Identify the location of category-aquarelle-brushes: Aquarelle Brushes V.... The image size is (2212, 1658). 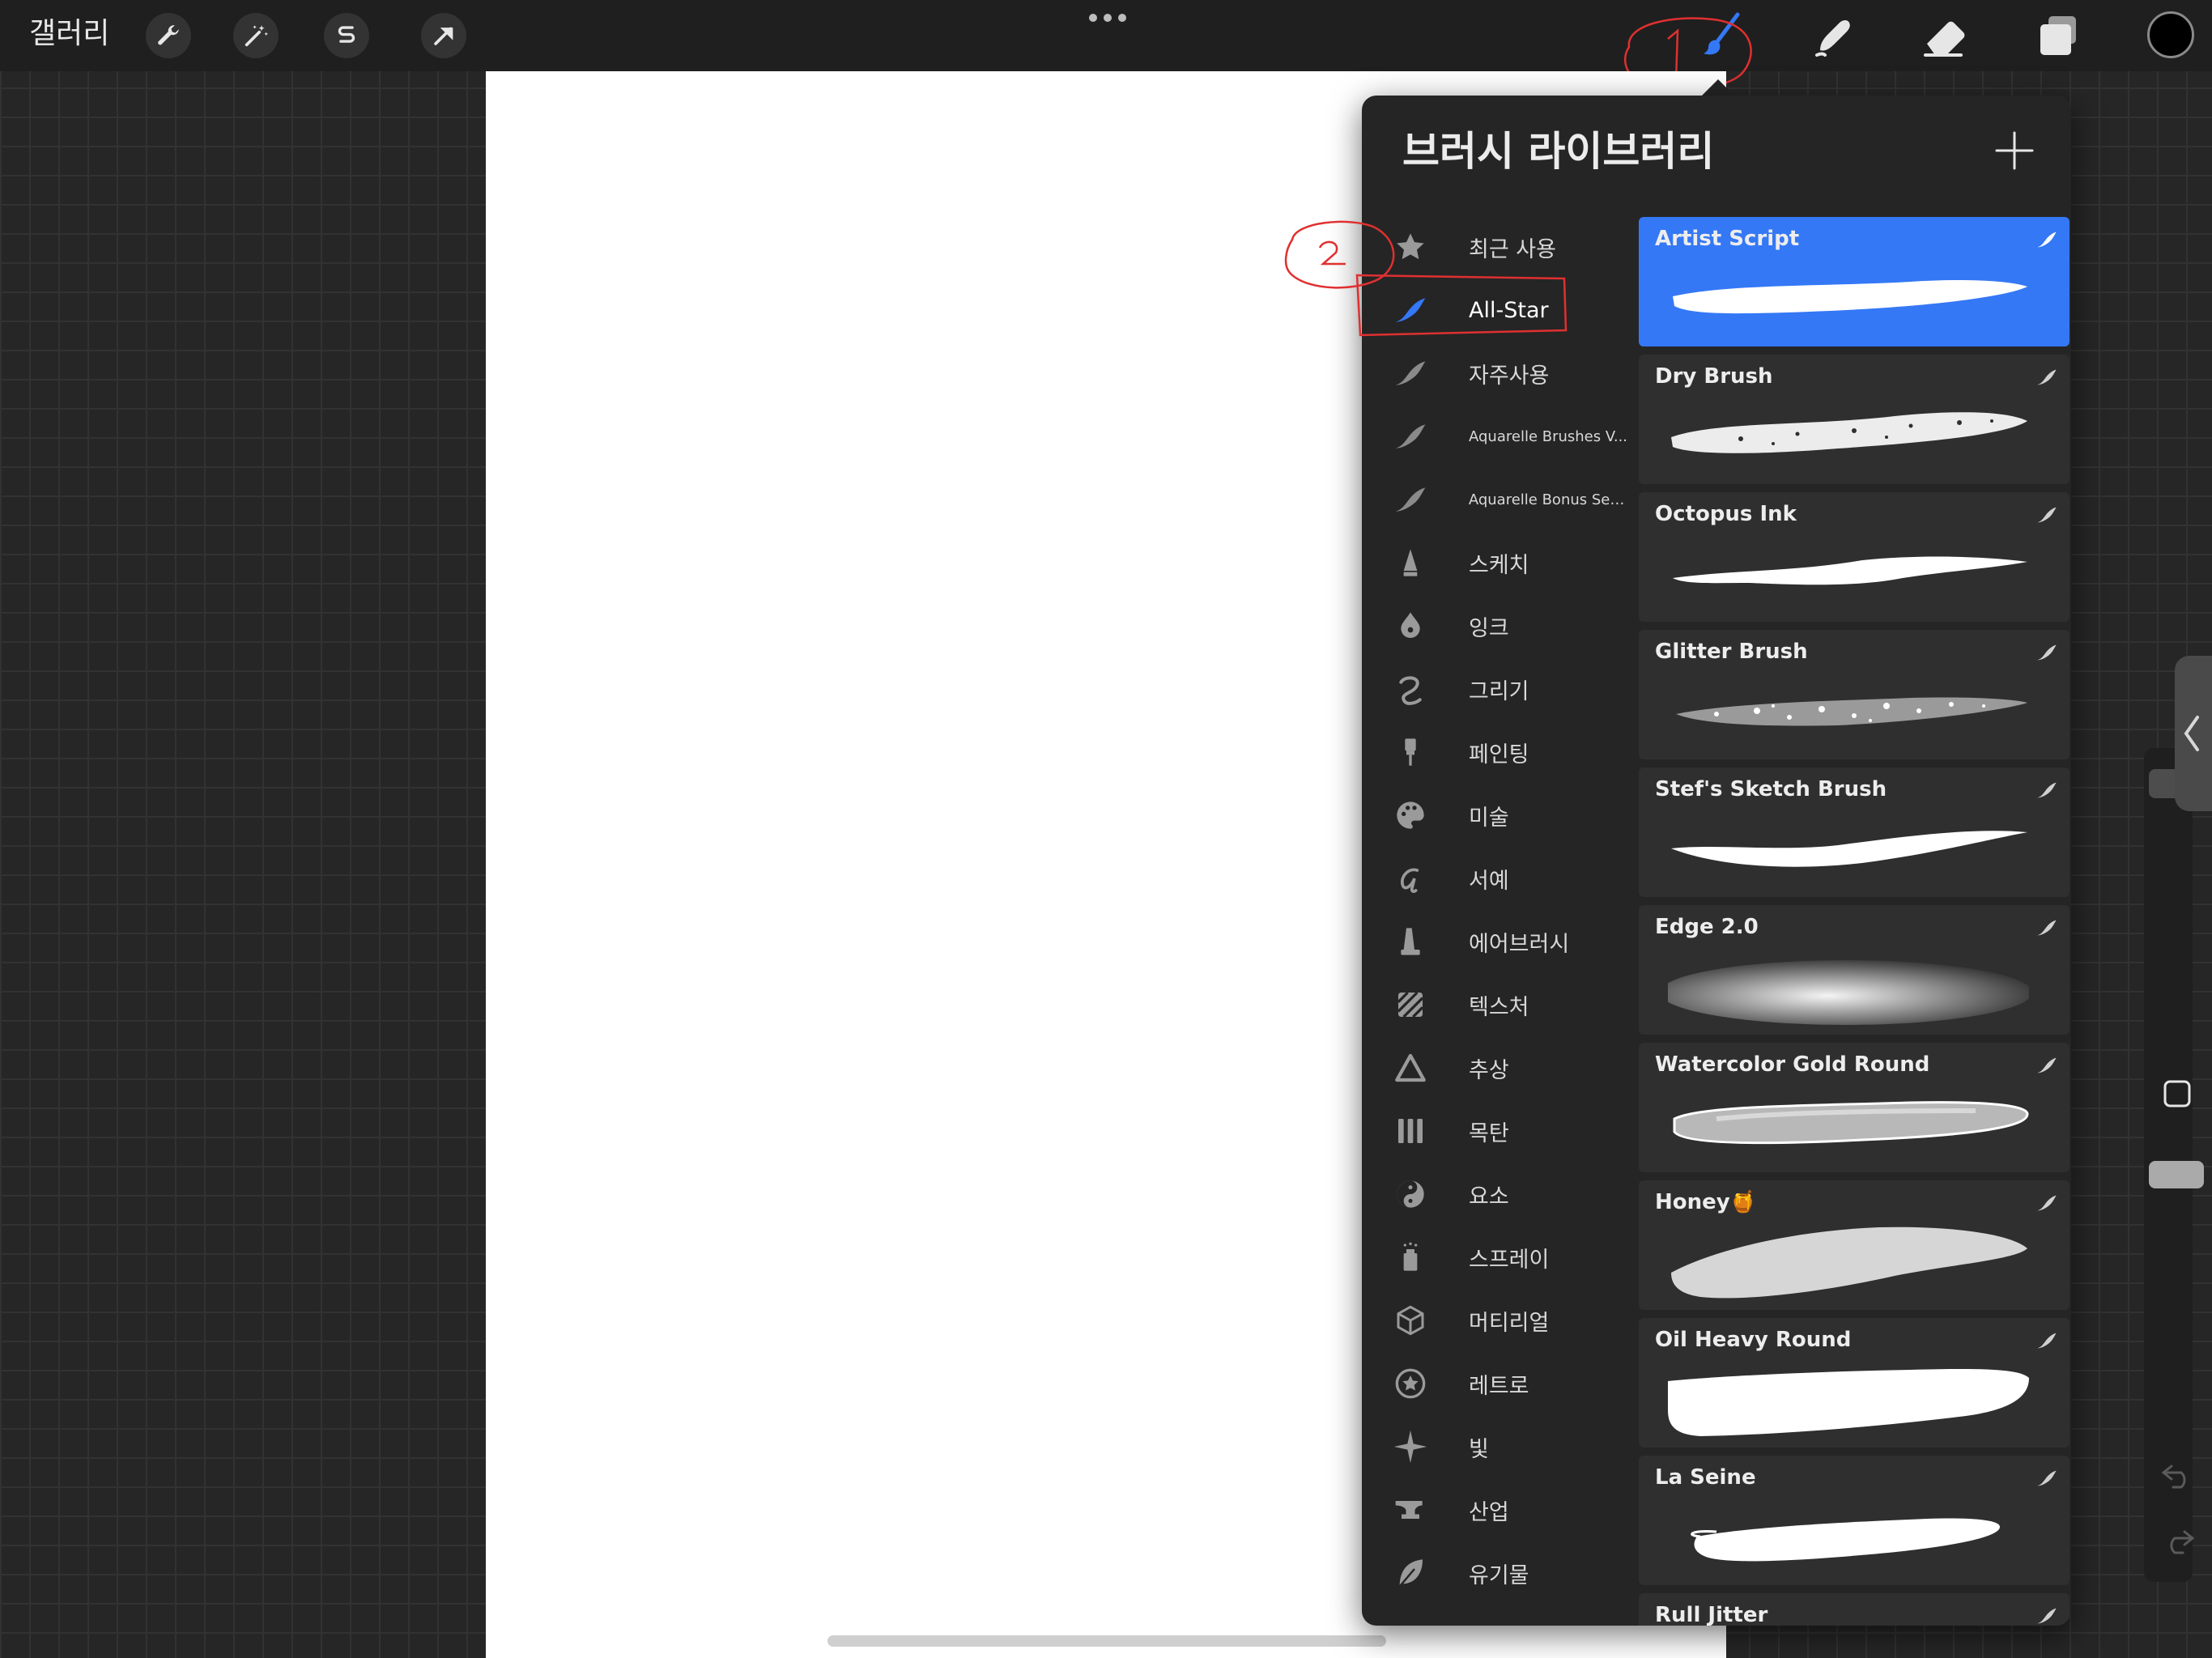
(1496, 436).